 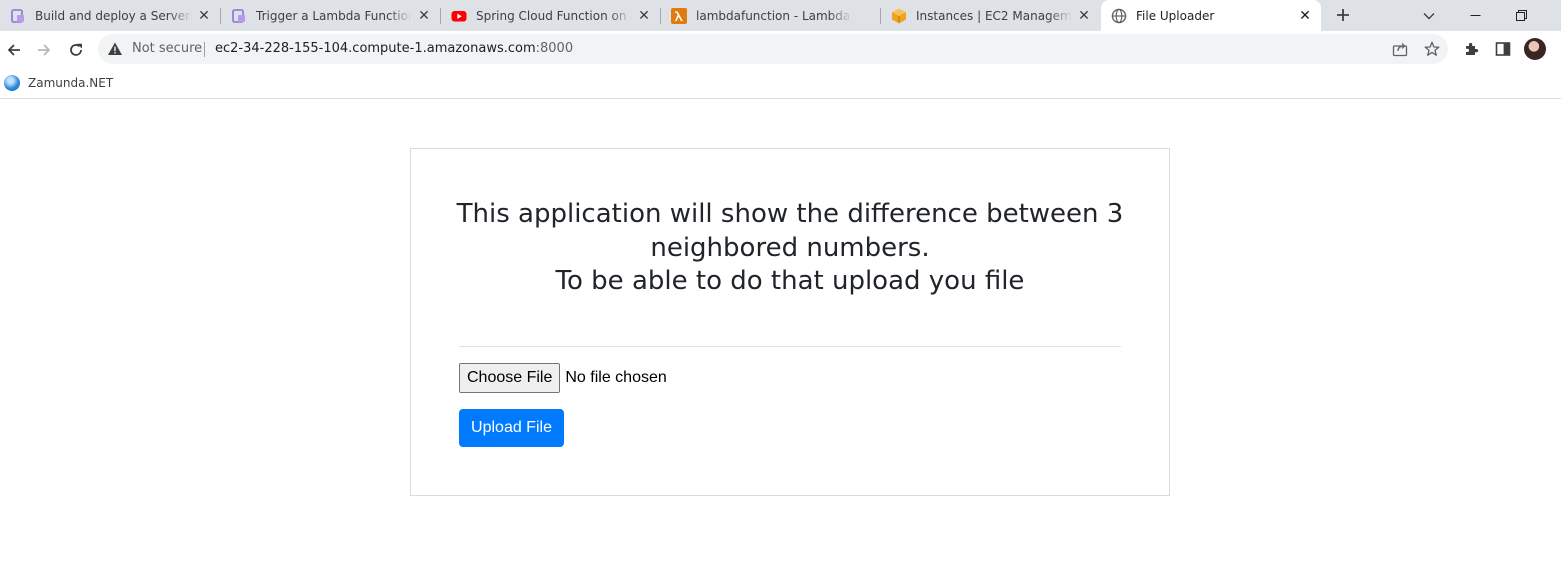 I want to click on side-panel-icon, so click(x=1503, y=49).